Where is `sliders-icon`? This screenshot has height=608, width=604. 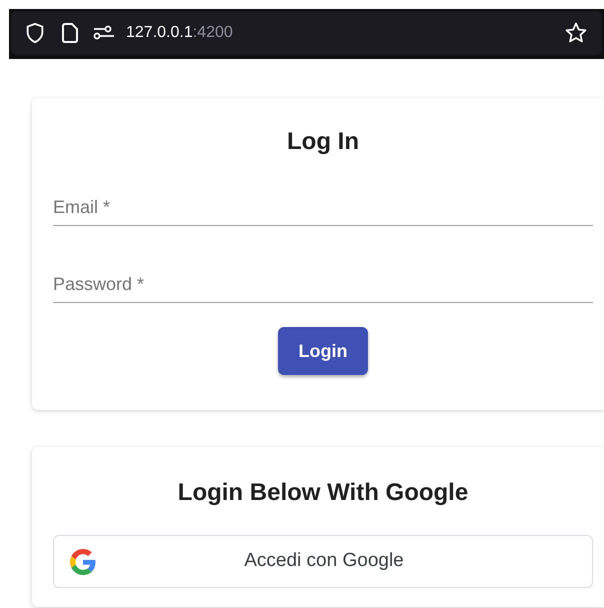
sliders-icon is located at coordinates (104, 33).